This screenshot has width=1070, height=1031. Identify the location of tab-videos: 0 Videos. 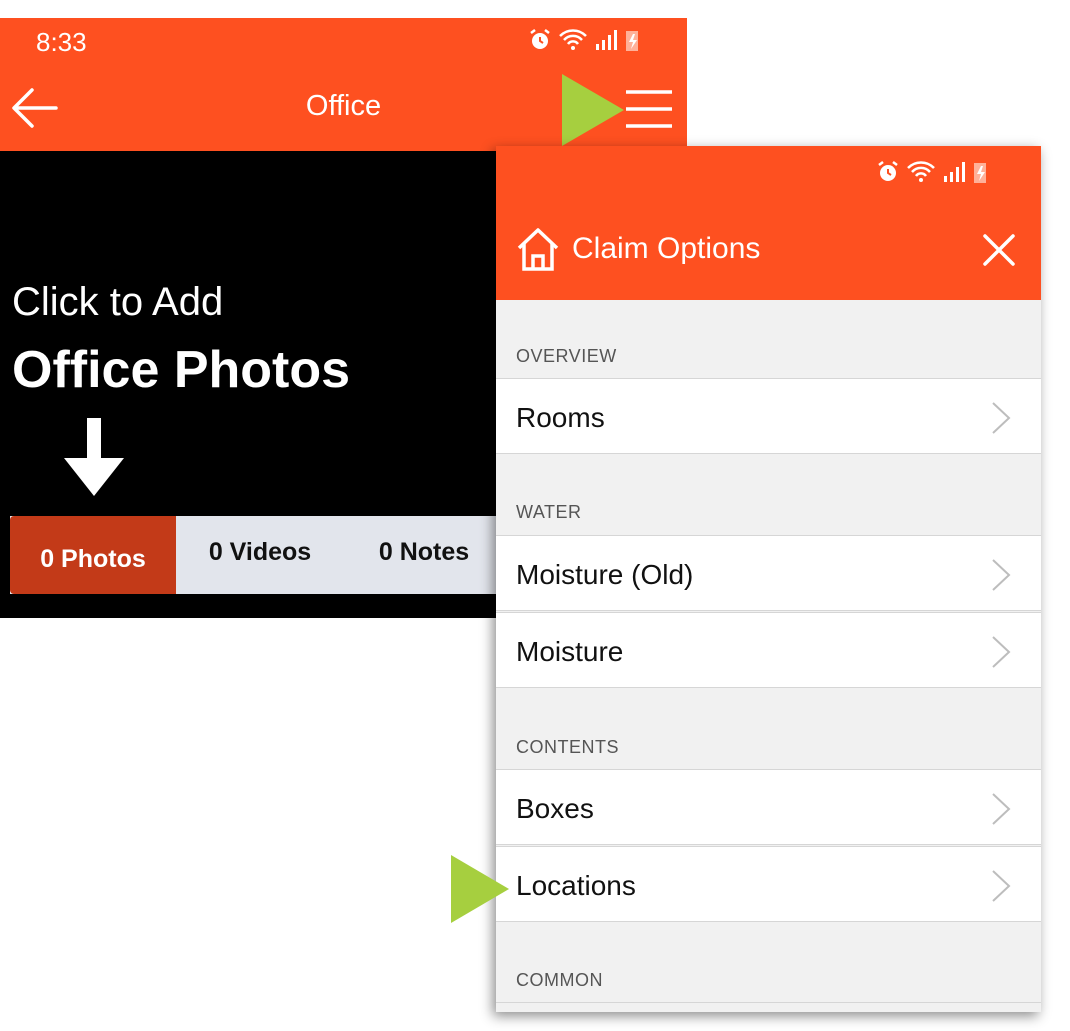
(260, 555).